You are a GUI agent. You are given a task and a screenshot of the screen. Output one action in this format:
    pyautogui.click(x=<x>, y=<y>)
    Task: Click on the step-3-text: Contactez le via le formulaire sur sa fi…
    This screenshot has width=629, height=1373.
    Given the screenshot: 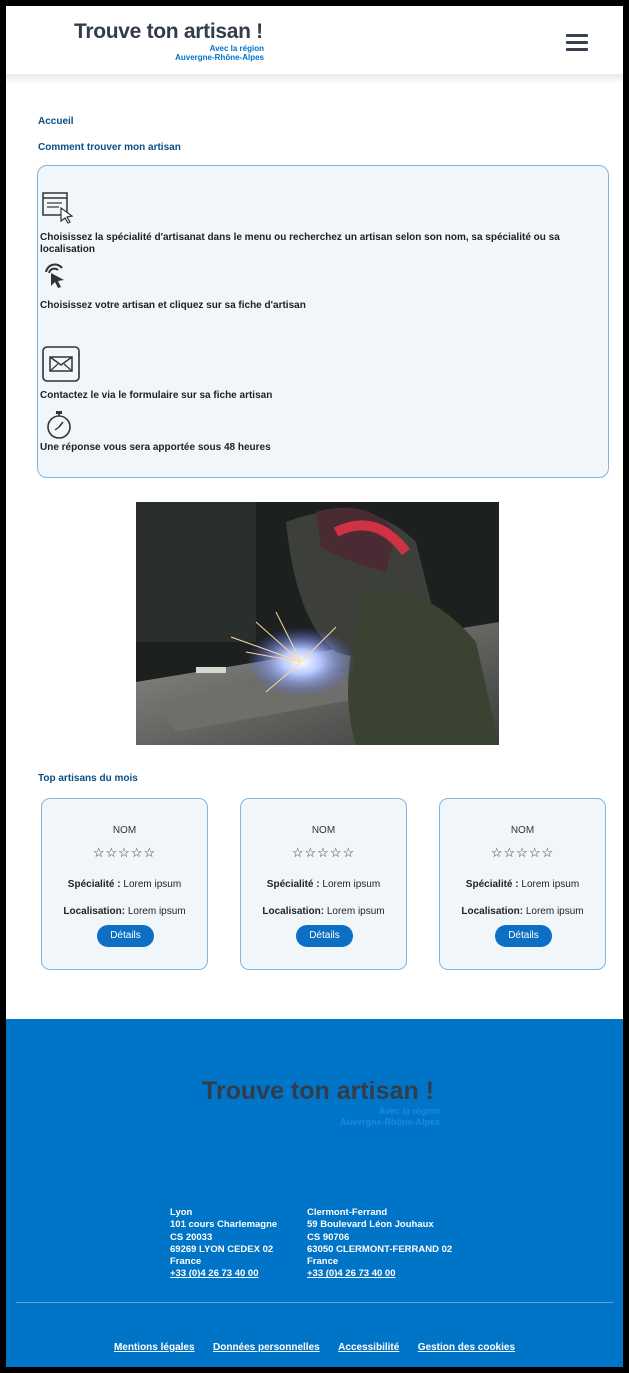 What is the action you would take?
    pyautogui.click(x=156, y=395)
    